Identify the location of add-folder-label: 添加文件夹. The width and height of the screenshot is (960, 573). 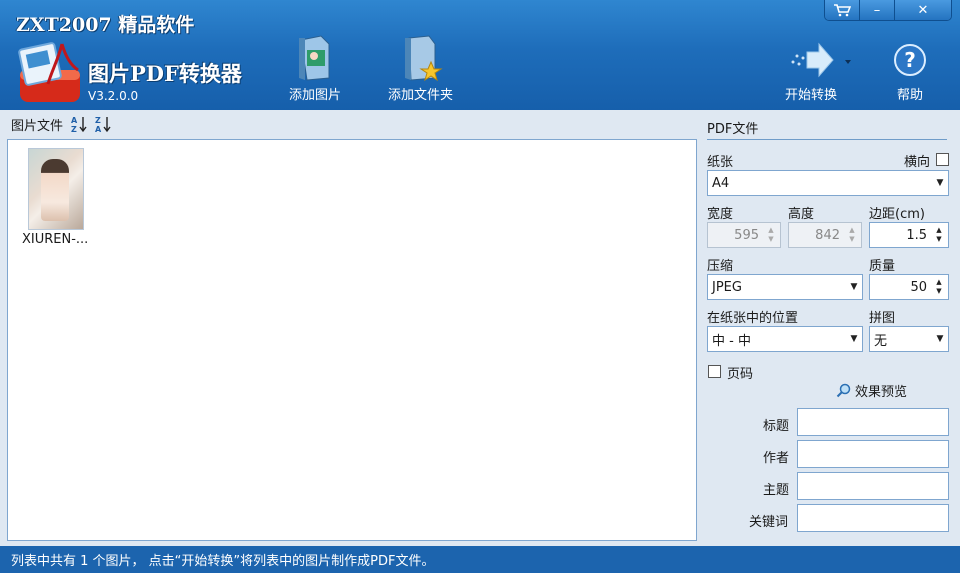
(421, 95).